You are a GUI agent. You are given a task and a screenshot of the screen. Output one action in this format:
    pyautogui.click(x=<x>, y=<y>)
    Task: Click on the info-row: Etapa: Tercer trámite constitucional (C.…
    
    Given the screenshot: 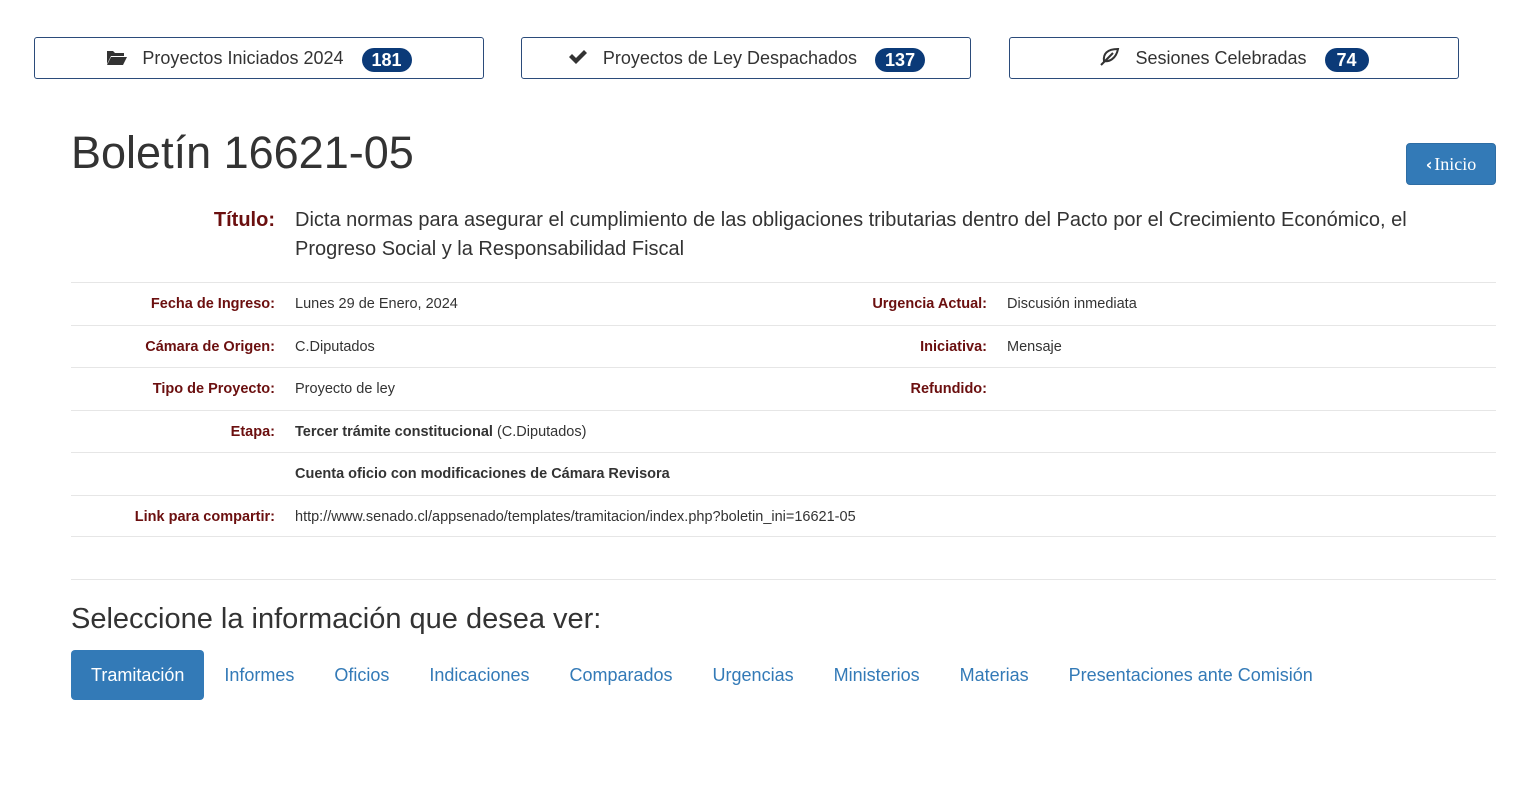 What is the action you would take?
    pyautogui.click(x=783, y=431)
    